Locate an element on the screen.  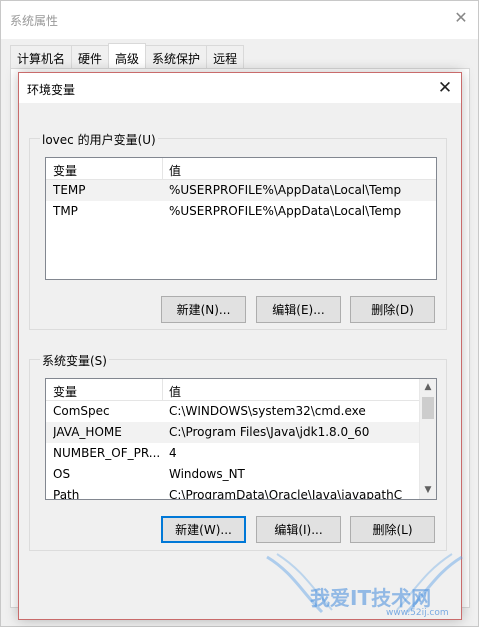
variable-value: C:\WINDOWS\system32\cmd.exe is located at coordinates (267, 411).